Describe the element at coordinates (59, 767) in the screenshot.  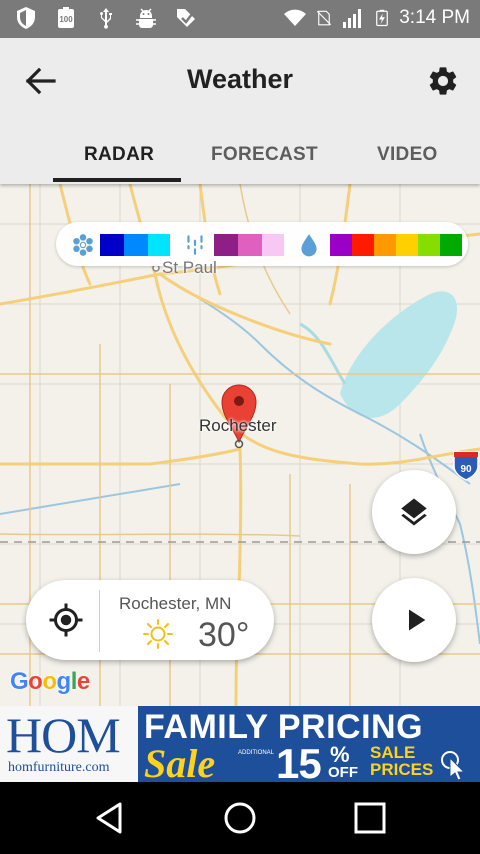
I see `ad-url: homfurniture.com` at that location.